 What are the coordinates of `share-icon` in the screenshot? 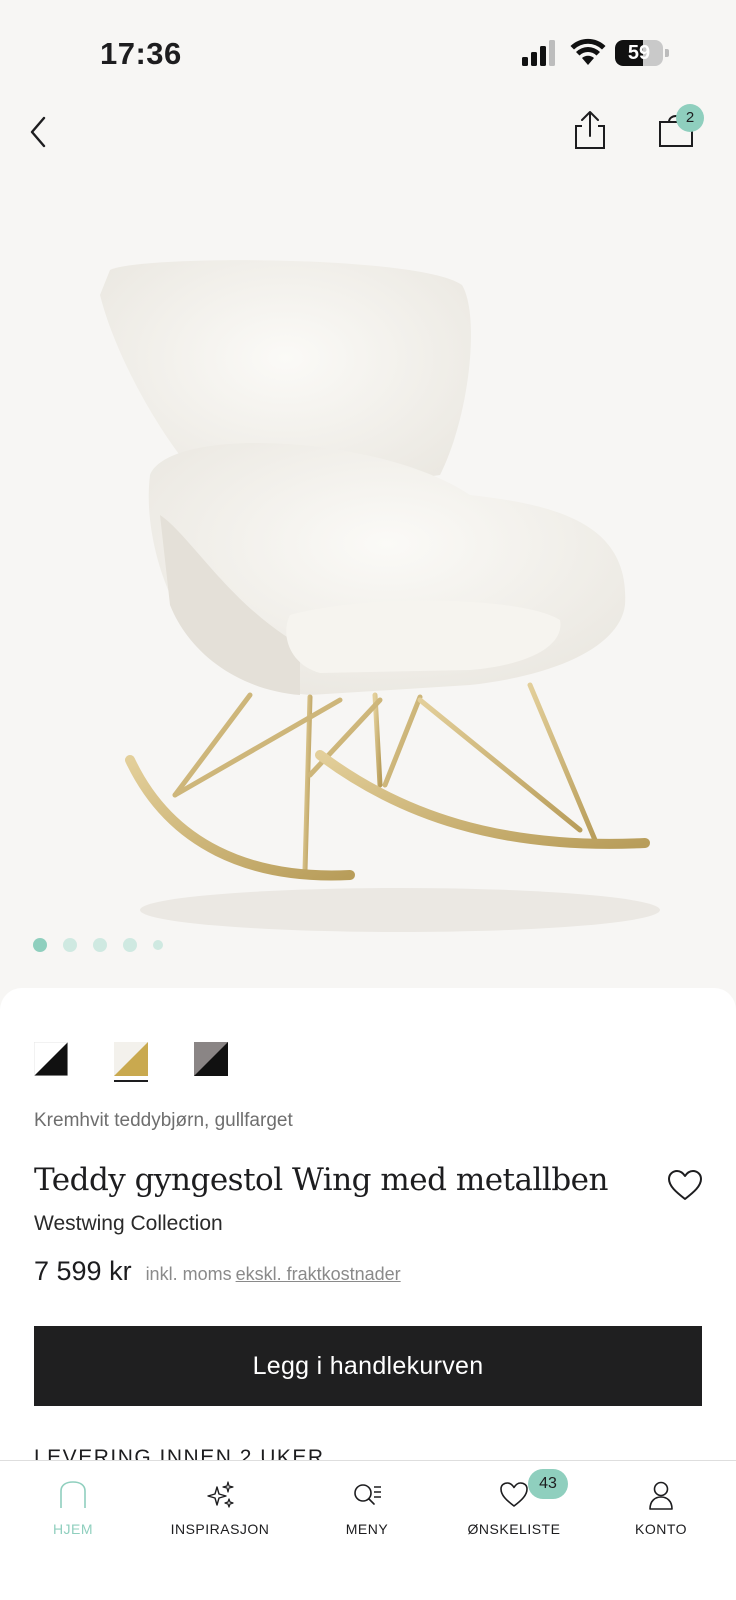 It's located at (590, 130).